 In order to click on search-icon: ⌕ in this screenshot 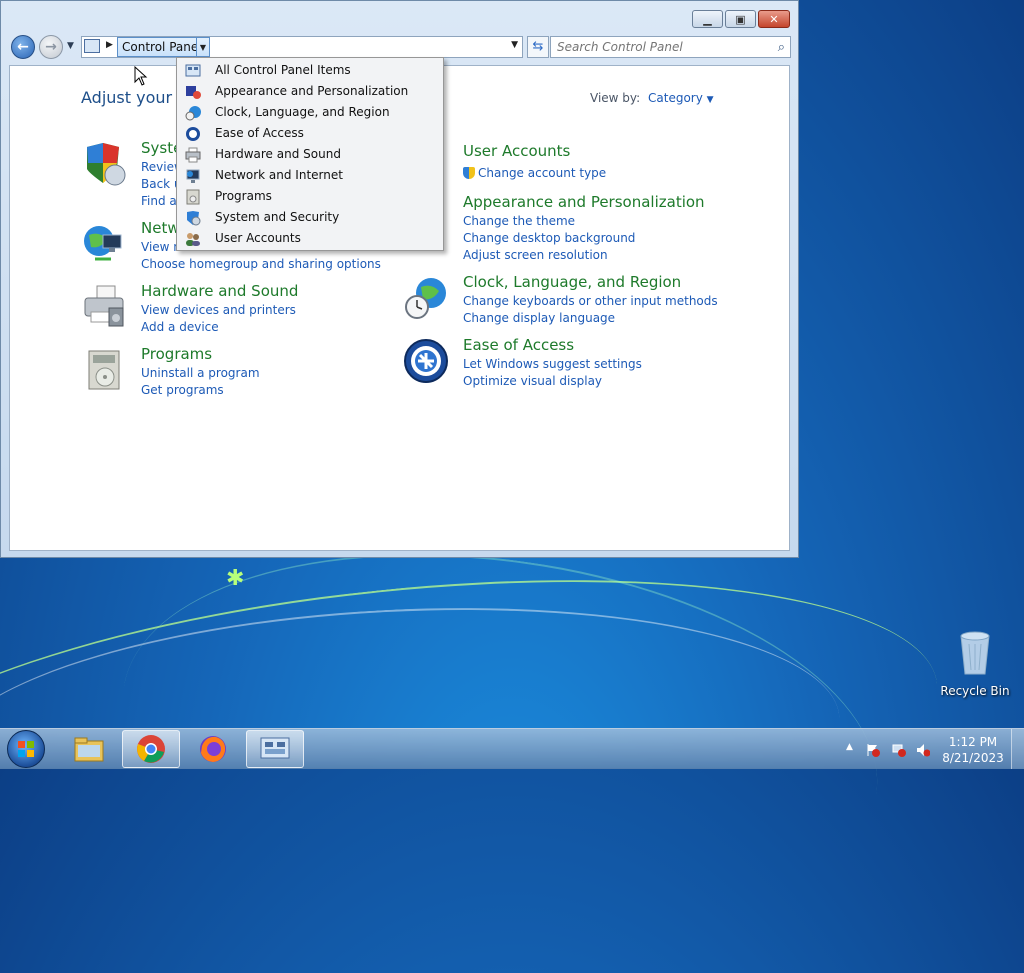, I will do `click(781, 48)`.